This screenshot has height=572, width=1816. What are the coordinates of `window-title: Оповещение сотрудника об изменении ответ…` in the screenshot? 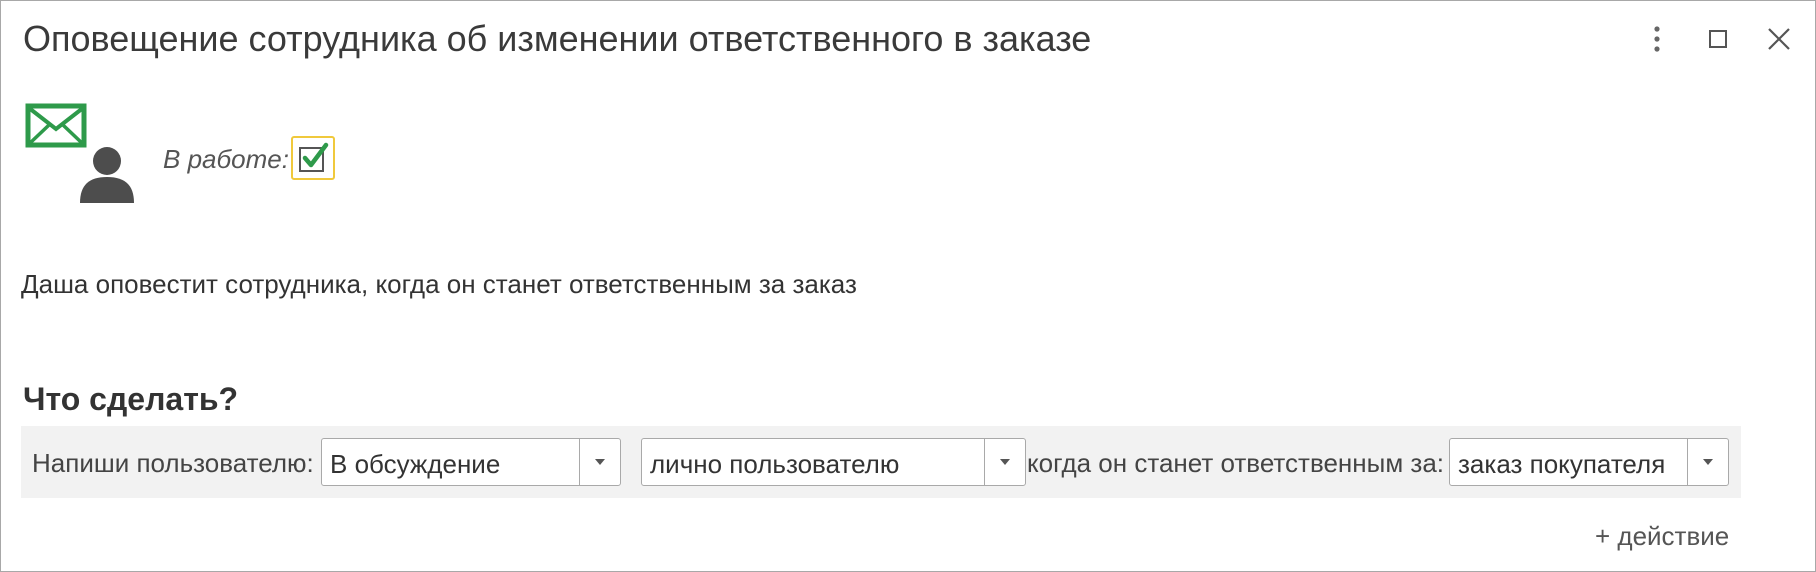 It's located at (557, 38).